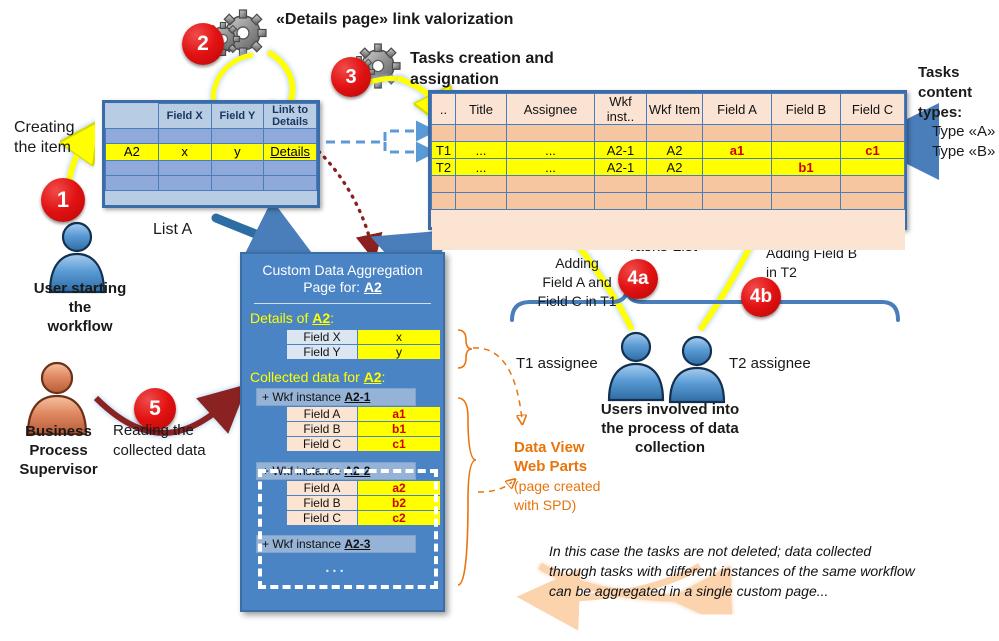 This screenshot has height=641, width=999. What do you see at coordinates (481, 109) in the screenshot?
I see `tasks-header-cell-1: Title` at bounding box center [481, 109].